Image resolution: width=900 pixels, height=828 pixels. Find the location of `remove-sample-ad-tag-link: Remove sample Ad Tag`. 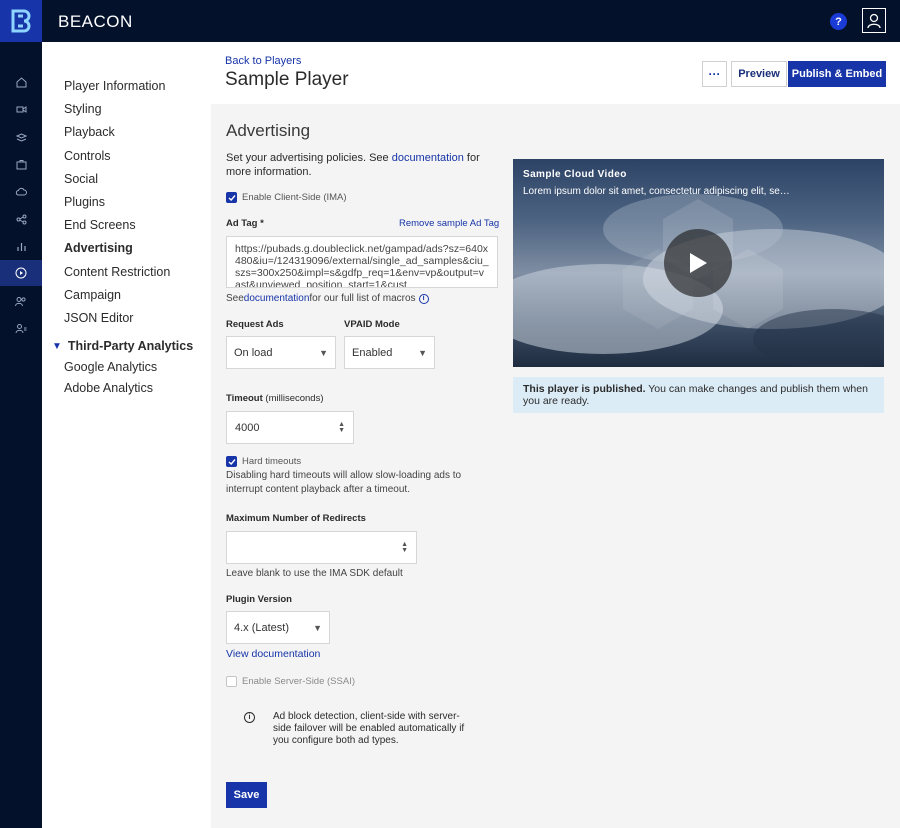

remove-sample-ad-tag-link: Remove sample Ad Tag is located at coordinates (449, 223).